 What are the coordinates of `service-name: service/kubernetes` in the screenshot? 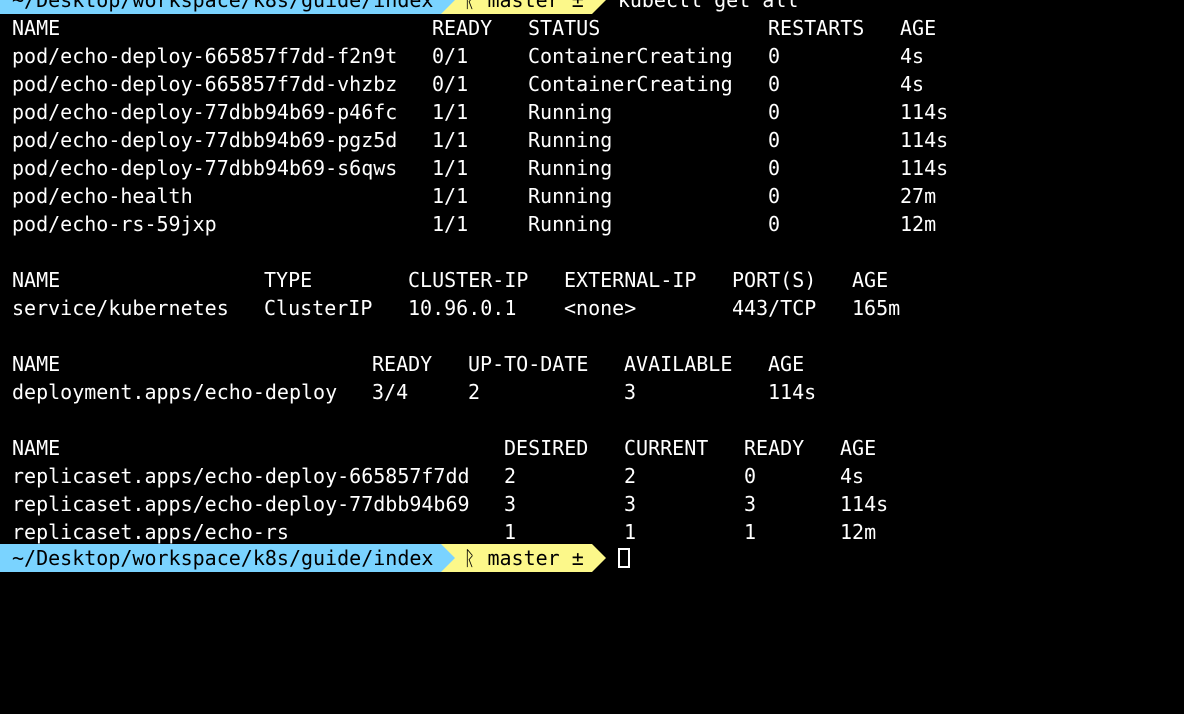 It's located at (120, 308).